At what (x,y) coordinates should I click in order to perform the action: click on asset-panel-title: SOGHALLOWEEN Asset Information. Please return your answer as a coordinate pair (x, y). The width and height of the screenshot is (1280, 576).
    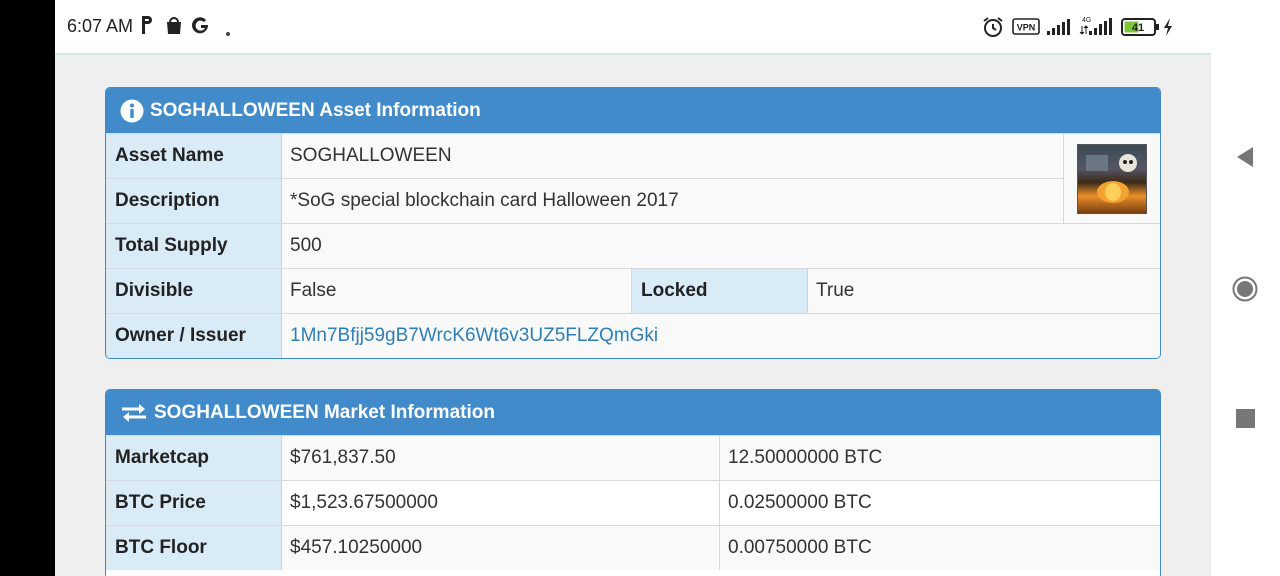
    Looking at the image, I should click on (315, 110).